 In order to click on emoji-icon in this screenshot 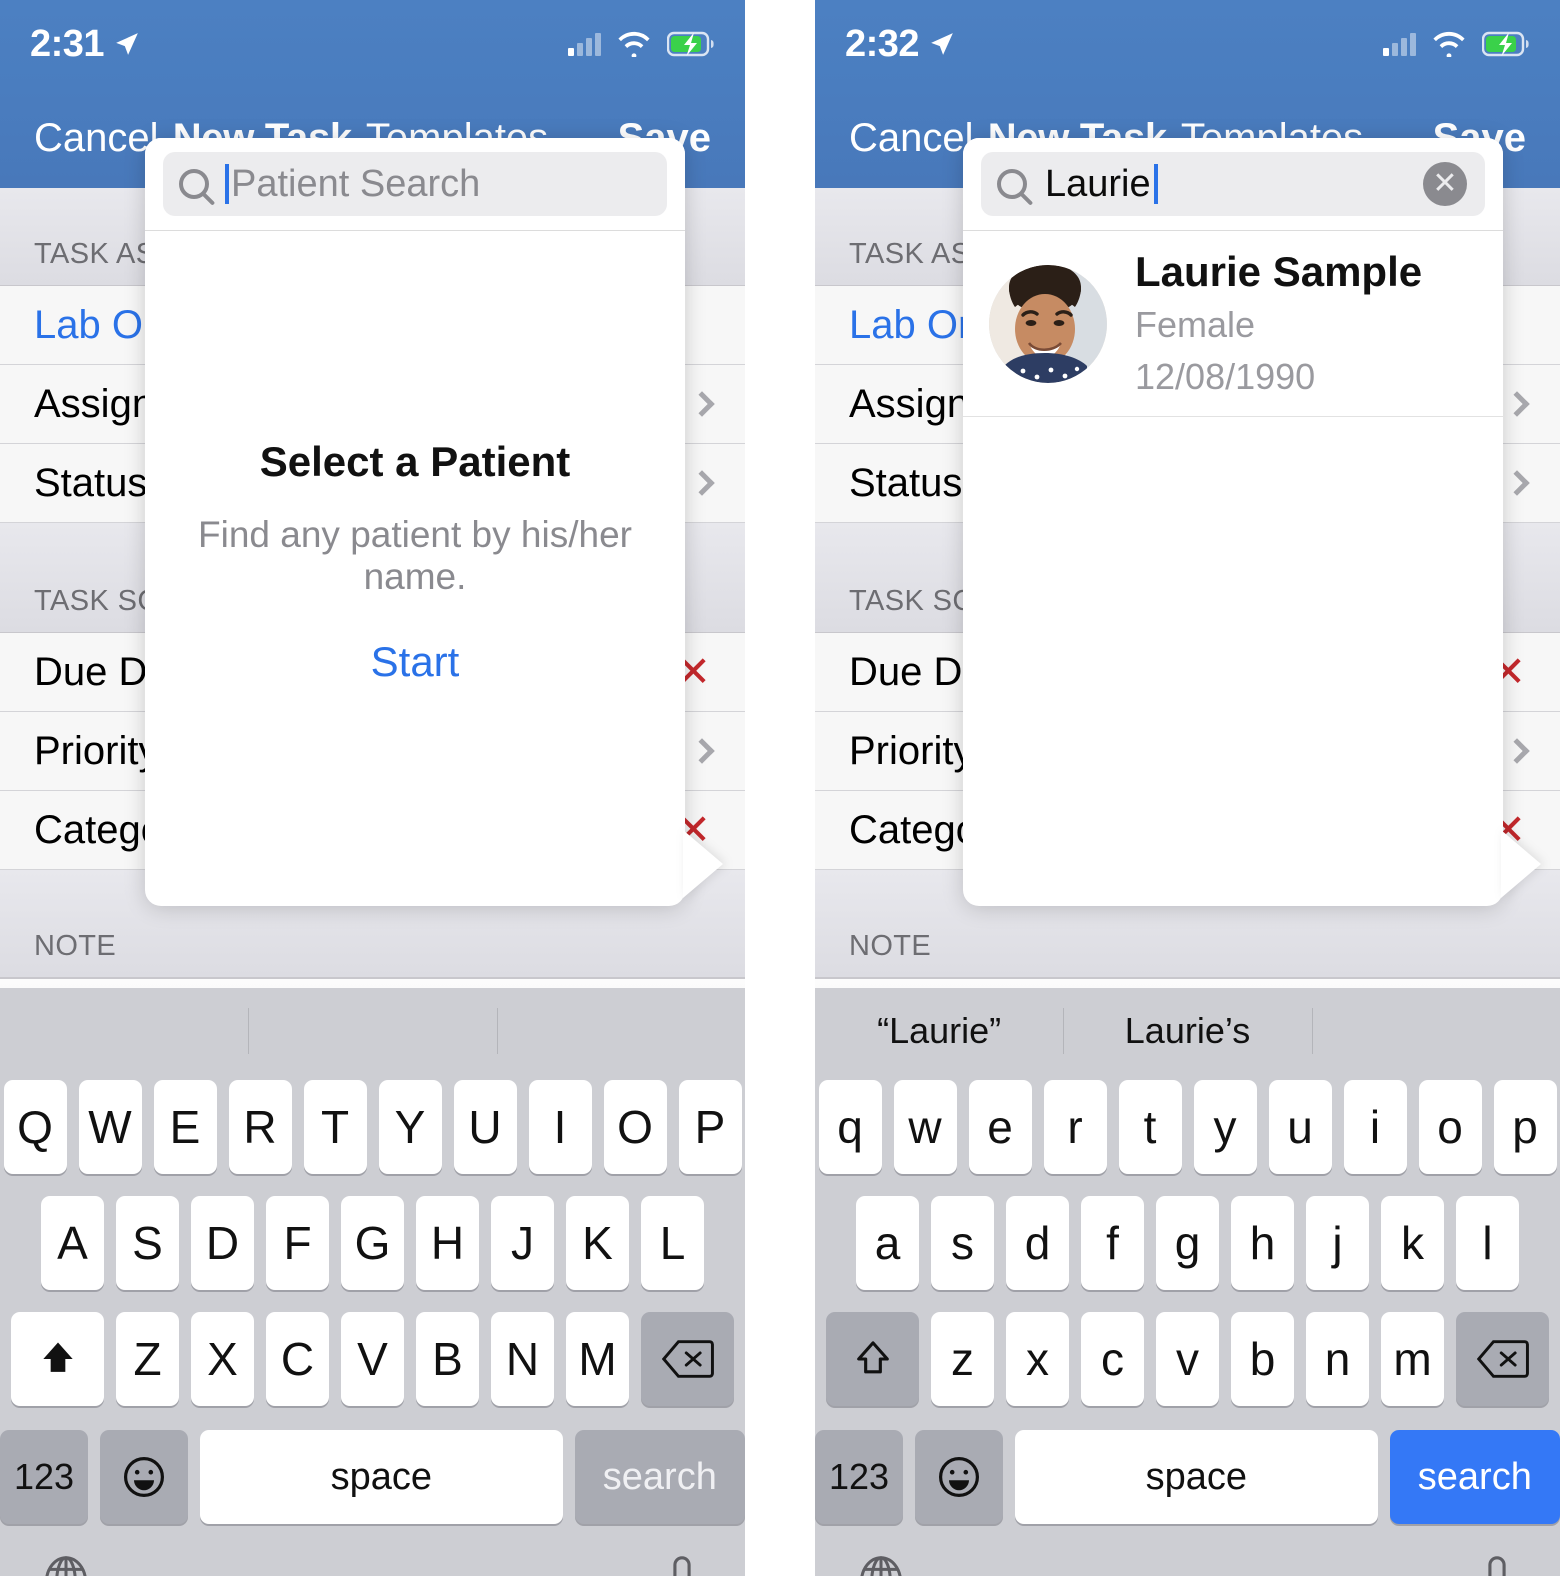, I will do `click(144, 1477)`.